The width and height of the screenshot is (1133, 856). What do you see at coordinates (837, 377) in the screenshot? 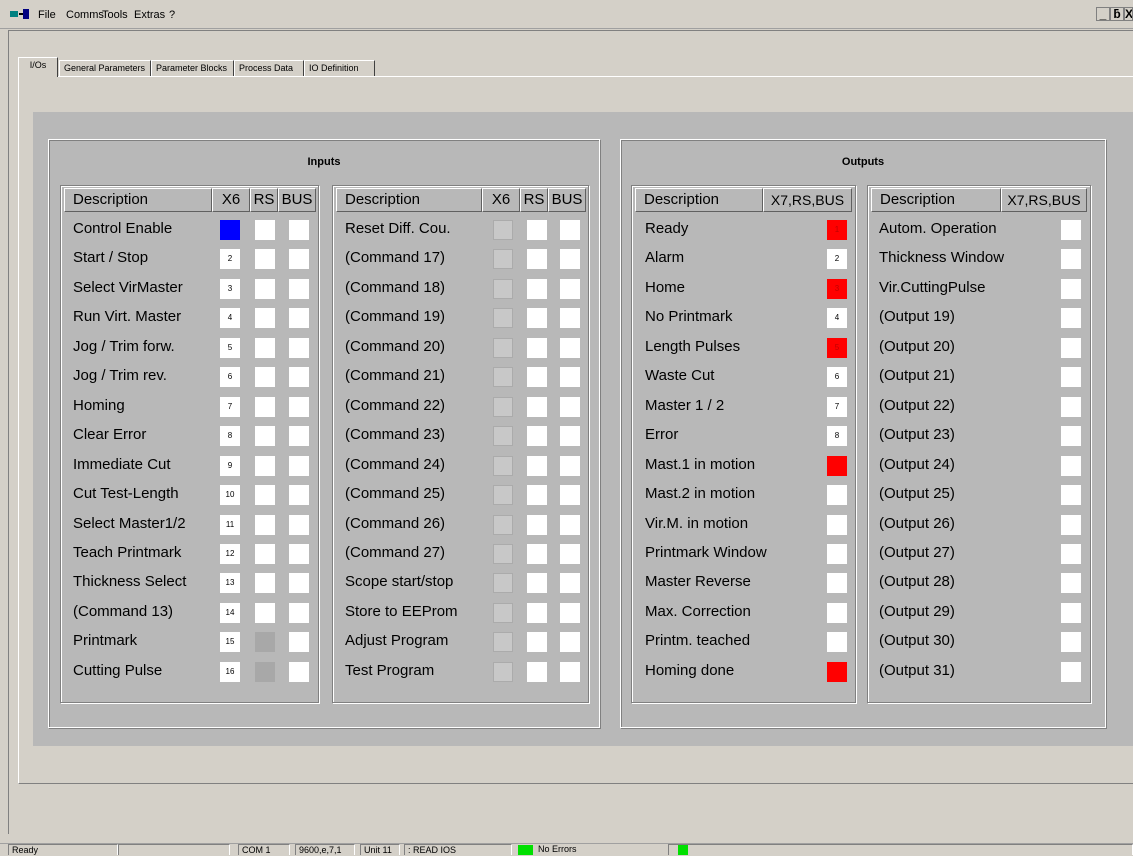
I see `output-box: 6` at bounding box center [837, 377].